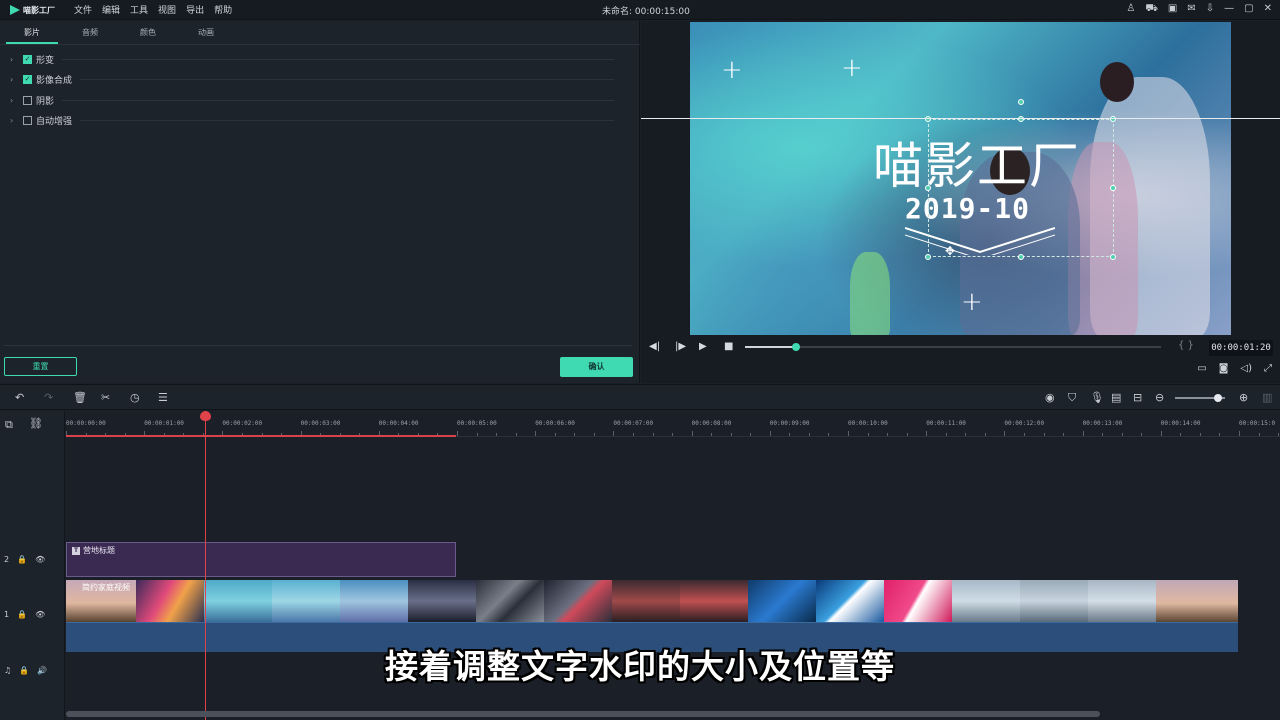 The height and width of the screenshot is (720, 1280). What do you see at coordinates (80, 397) in the screenshot?
I see `delete-icon: 🗑` at bounding box center [80, 397].